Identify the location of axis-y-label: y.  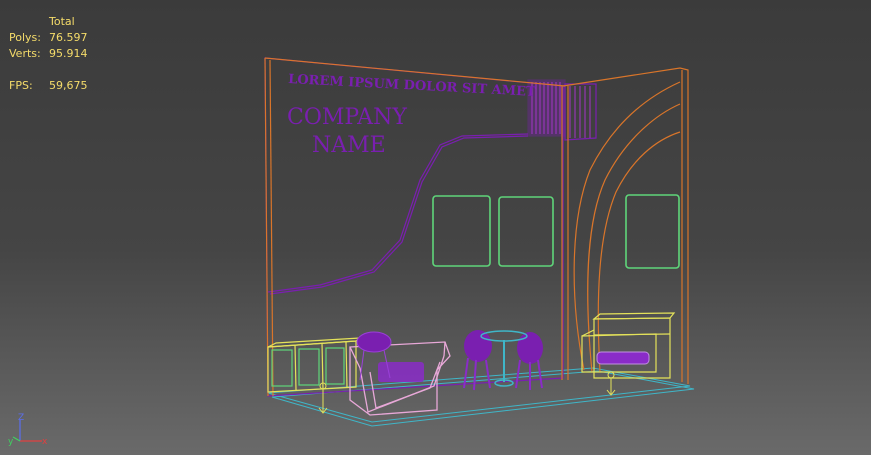
(11, 442).